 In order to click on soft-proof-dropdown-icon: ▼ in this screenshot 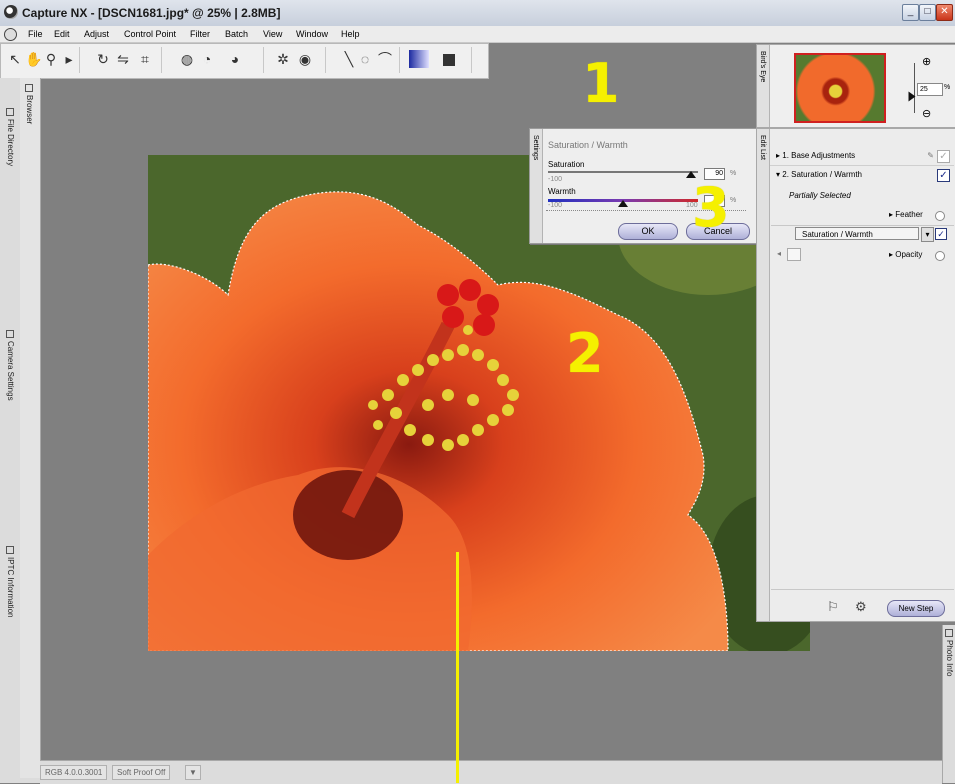, I will do `click(193, 772)`.